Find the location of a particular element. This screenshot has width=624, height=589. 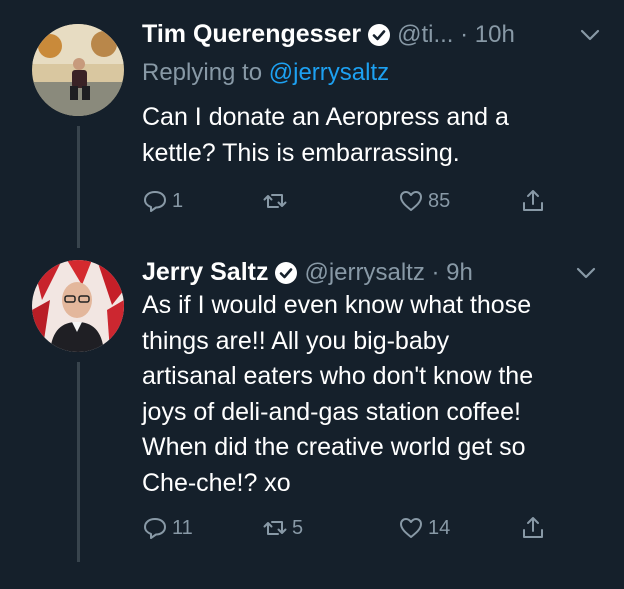

avatar-tim is located at coordinates (78, 70).